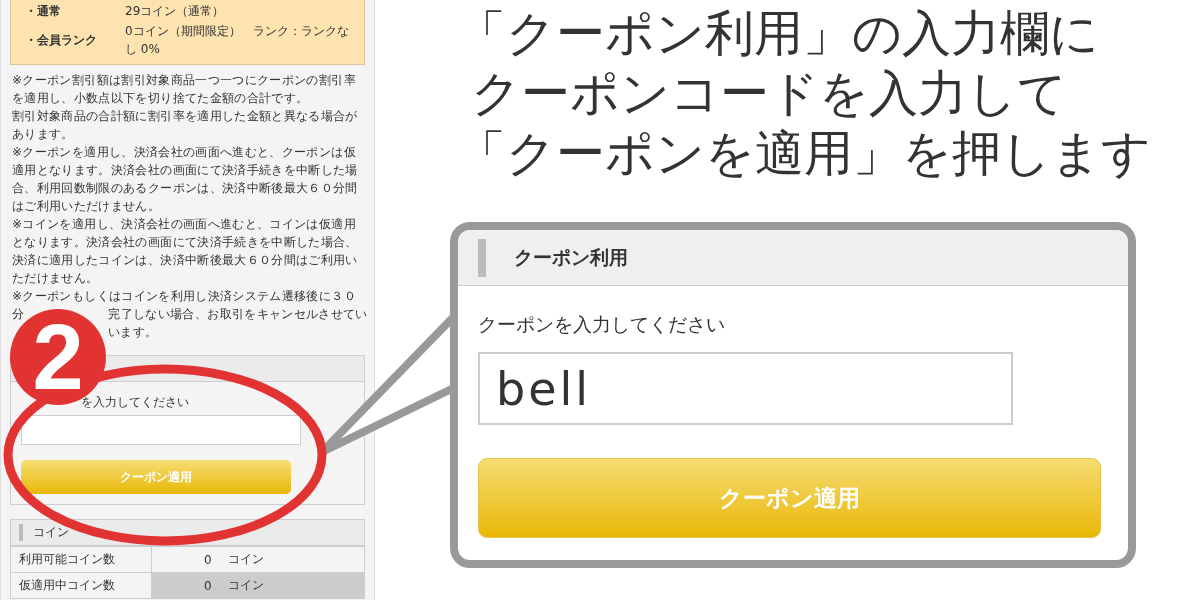 This screenshot has height=600, width=1200. What do you see at coordinates (81, 559) in the screenshot?
I see `table-cell: 利用可能コイン数` at bounding box center [81, 559].